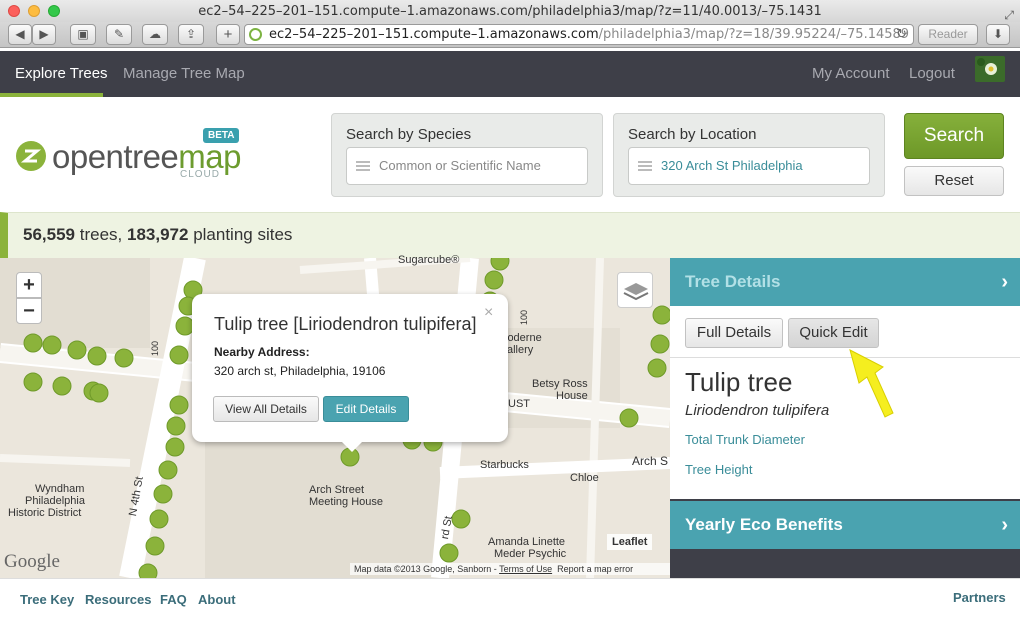 This screenshot has height=618, width=1020. I want to click on quick-edit-button: Quick Edit, so click(833, 333).